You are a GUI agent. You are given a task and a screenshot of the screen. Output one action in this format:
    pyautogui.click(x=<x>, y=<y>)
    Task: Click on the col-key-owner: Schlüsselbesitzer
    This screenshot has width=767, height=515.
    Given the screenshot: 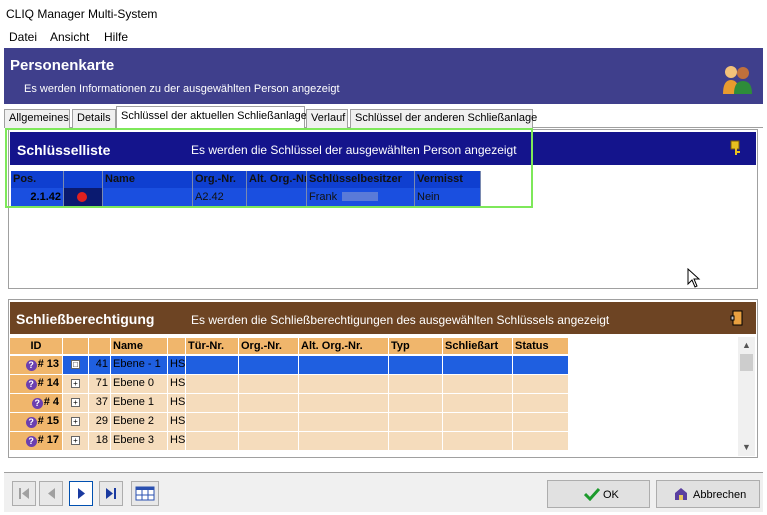 What is the action you would take?
    pyautogui.click(x=361, y=179)
    